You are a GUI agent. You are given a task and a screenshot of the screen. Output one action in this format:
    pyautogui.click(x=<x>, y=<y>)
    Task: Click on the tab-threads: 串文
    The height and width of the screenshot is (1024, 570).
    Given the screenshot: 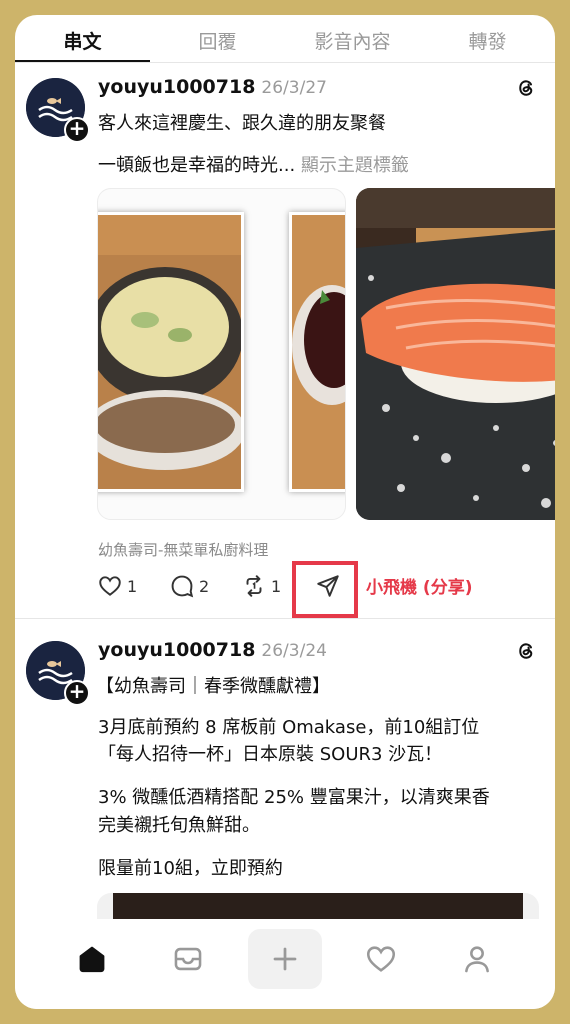 What is the action you would take?
    pyautogui.click(x=82, y=38)
    